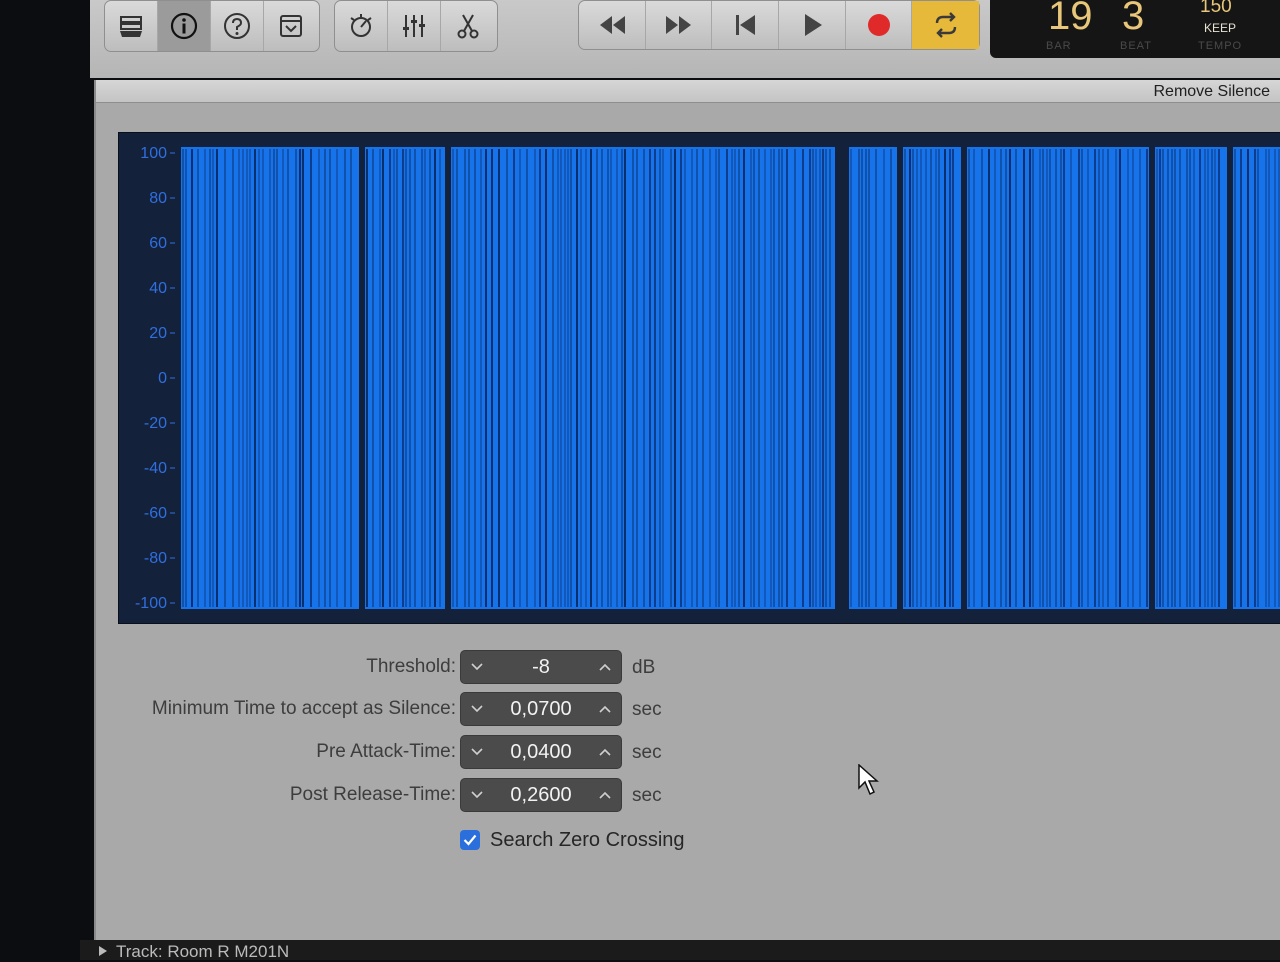  I want to click on help-button, so click(237, 26).